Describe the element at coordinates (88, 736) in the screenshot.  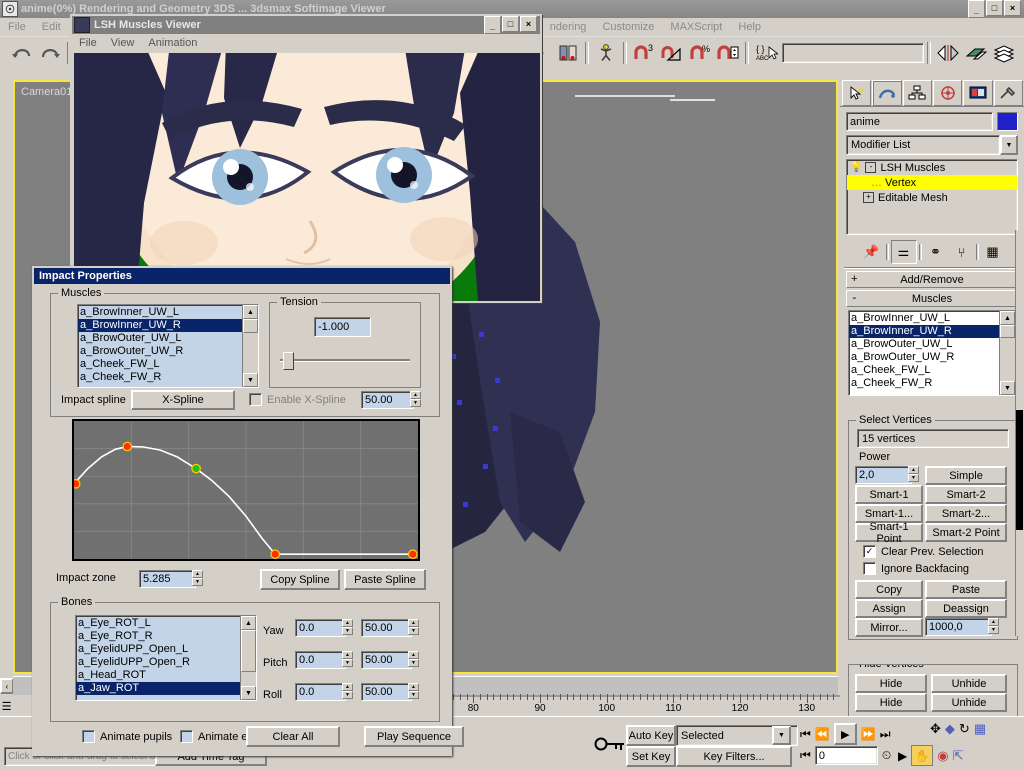
I see `animate-pupils-checkbox` at that location.